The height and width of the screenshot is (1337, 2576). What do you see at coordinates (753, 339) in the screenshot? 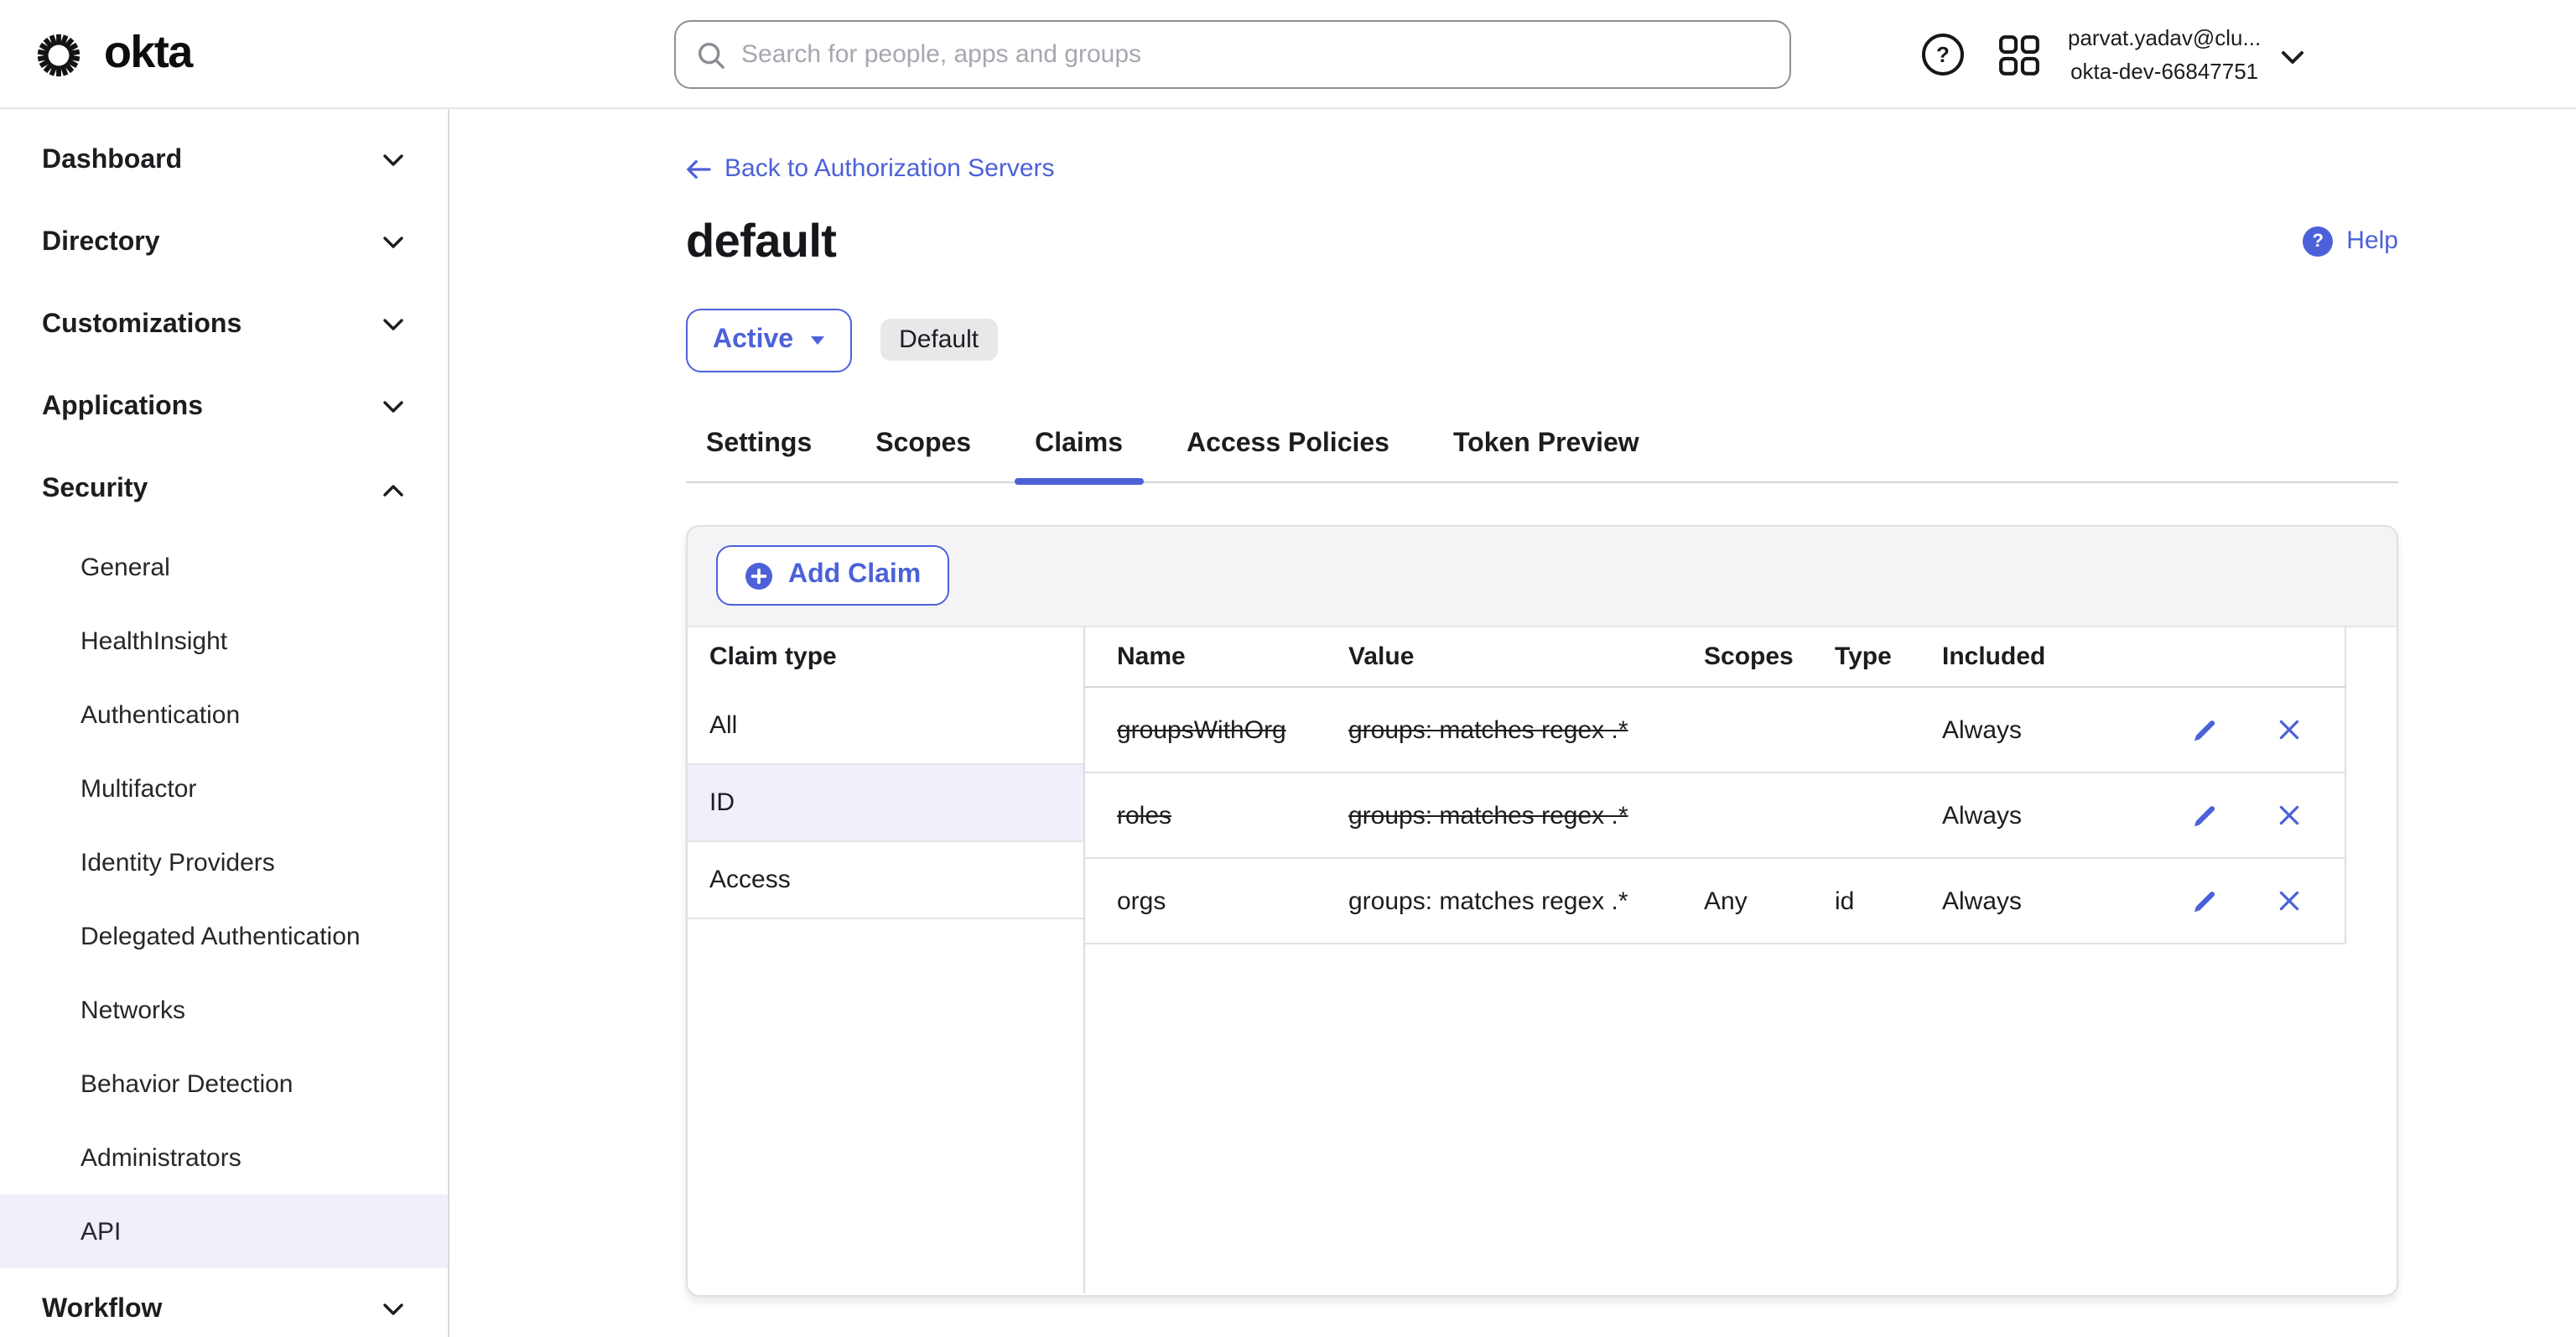
I see `status-label: Active` at bounding box center [753, 339].